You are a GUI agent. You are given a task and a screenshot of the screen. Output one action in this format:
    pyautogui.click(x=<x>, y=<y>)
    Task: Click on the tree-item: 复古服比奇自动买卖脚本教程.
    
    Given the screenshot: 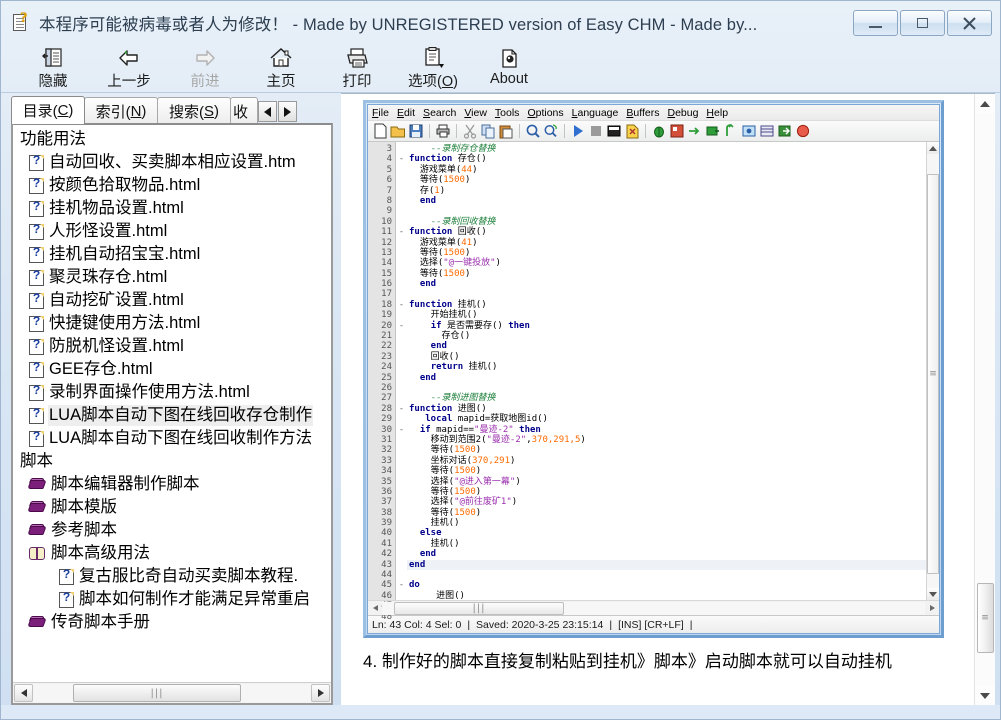 What is the action you would take?
    pyautogui.click(x=174, y=576)
    